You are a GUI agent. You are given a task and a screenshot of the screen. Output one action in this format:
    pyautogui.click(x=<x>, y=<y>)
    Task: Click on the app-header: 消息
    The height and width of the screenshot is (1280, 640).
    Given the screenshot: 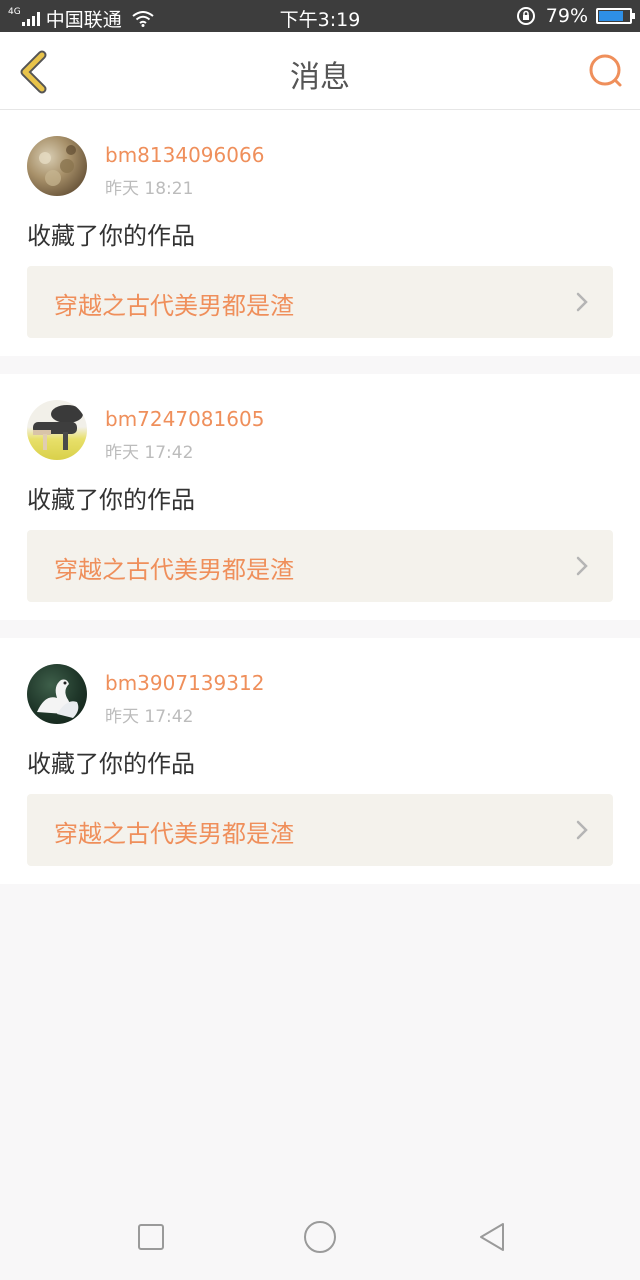 What is the action you would take?
    pyautogui.click(x=320, y=71)
    